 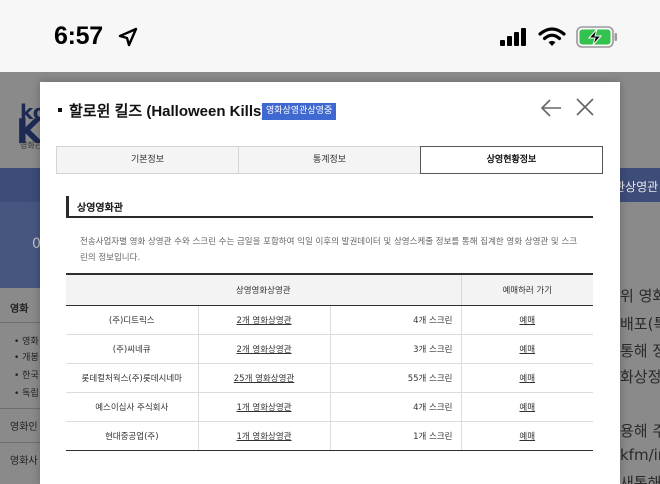 I want to click on section-header: 상영영화관, so click(x=329, y=207).